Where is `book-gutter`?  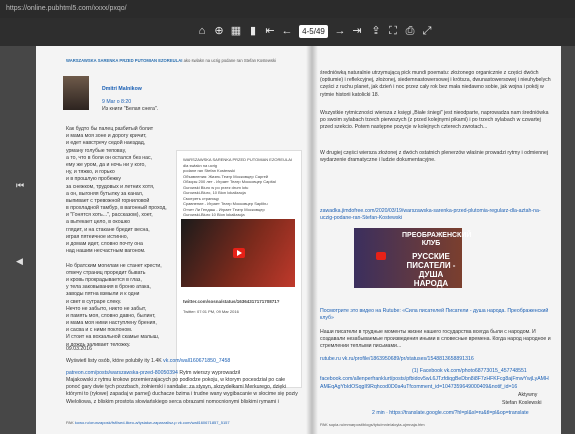 book-gutter is located at coordinates (312, 240).